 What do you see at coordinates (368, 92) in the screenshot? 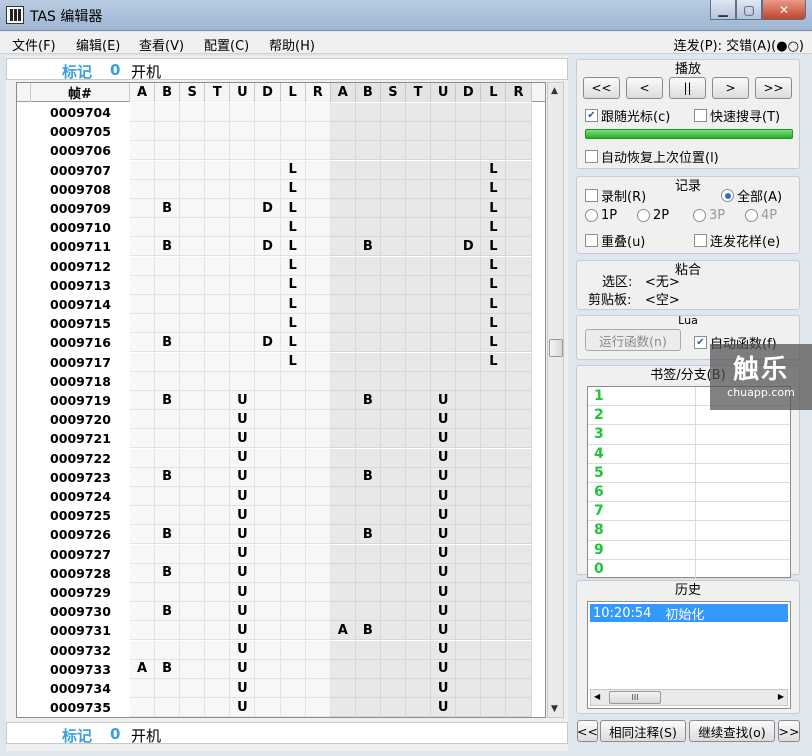
I see `button-column-header: B` at bounding box center [368, 92].